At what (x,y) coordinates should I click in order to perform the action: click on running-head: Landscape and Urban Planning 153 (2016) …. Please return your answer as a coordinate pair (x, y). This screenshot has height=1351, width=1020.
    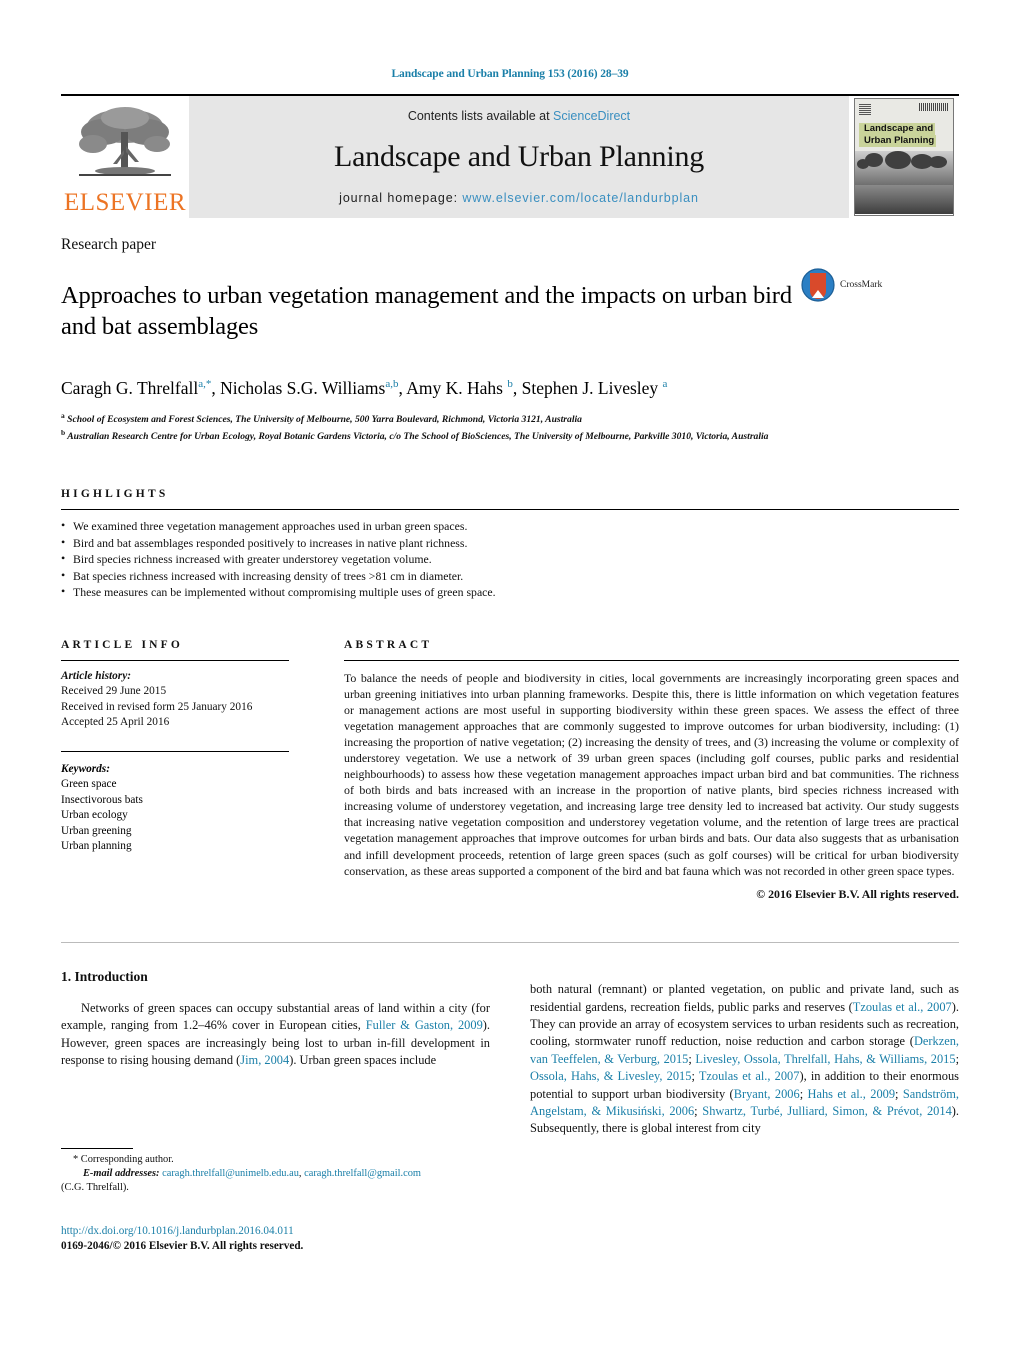
    Looking at the image, I should click on (510, 74).